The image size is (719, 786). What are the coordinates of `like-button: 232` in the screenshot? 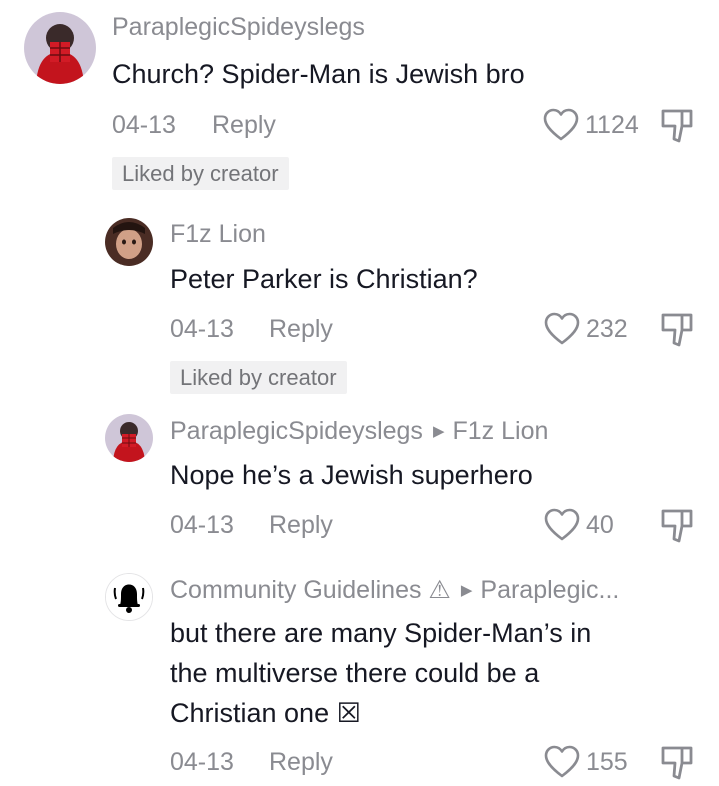 It's located at (586, 329).